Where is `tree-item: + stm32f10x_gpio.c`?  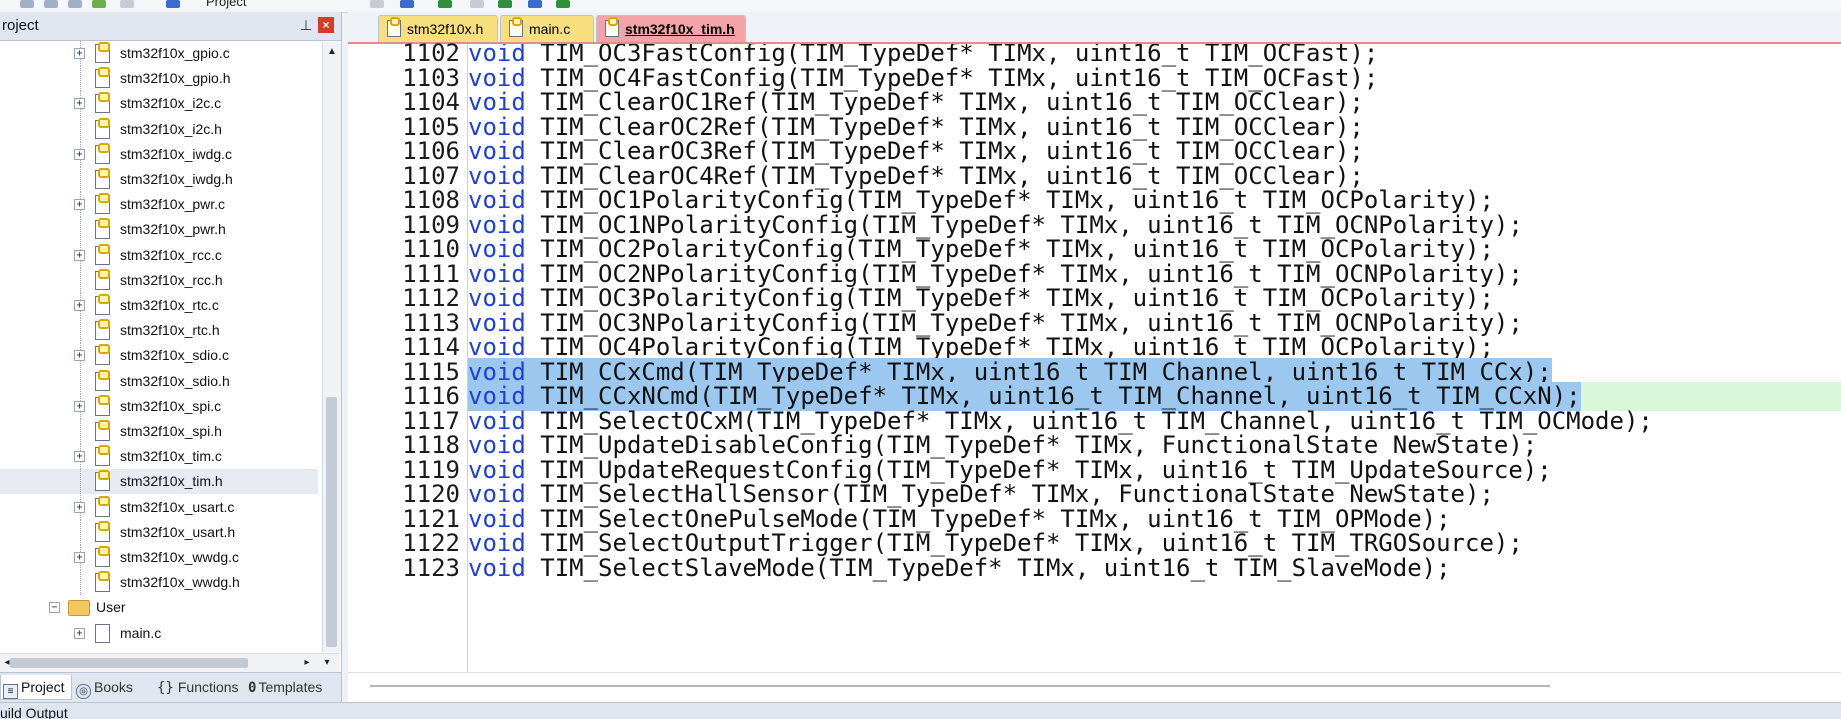
tree-item: + stm32f10x_gpio.c is located at coordinates (159, 53).